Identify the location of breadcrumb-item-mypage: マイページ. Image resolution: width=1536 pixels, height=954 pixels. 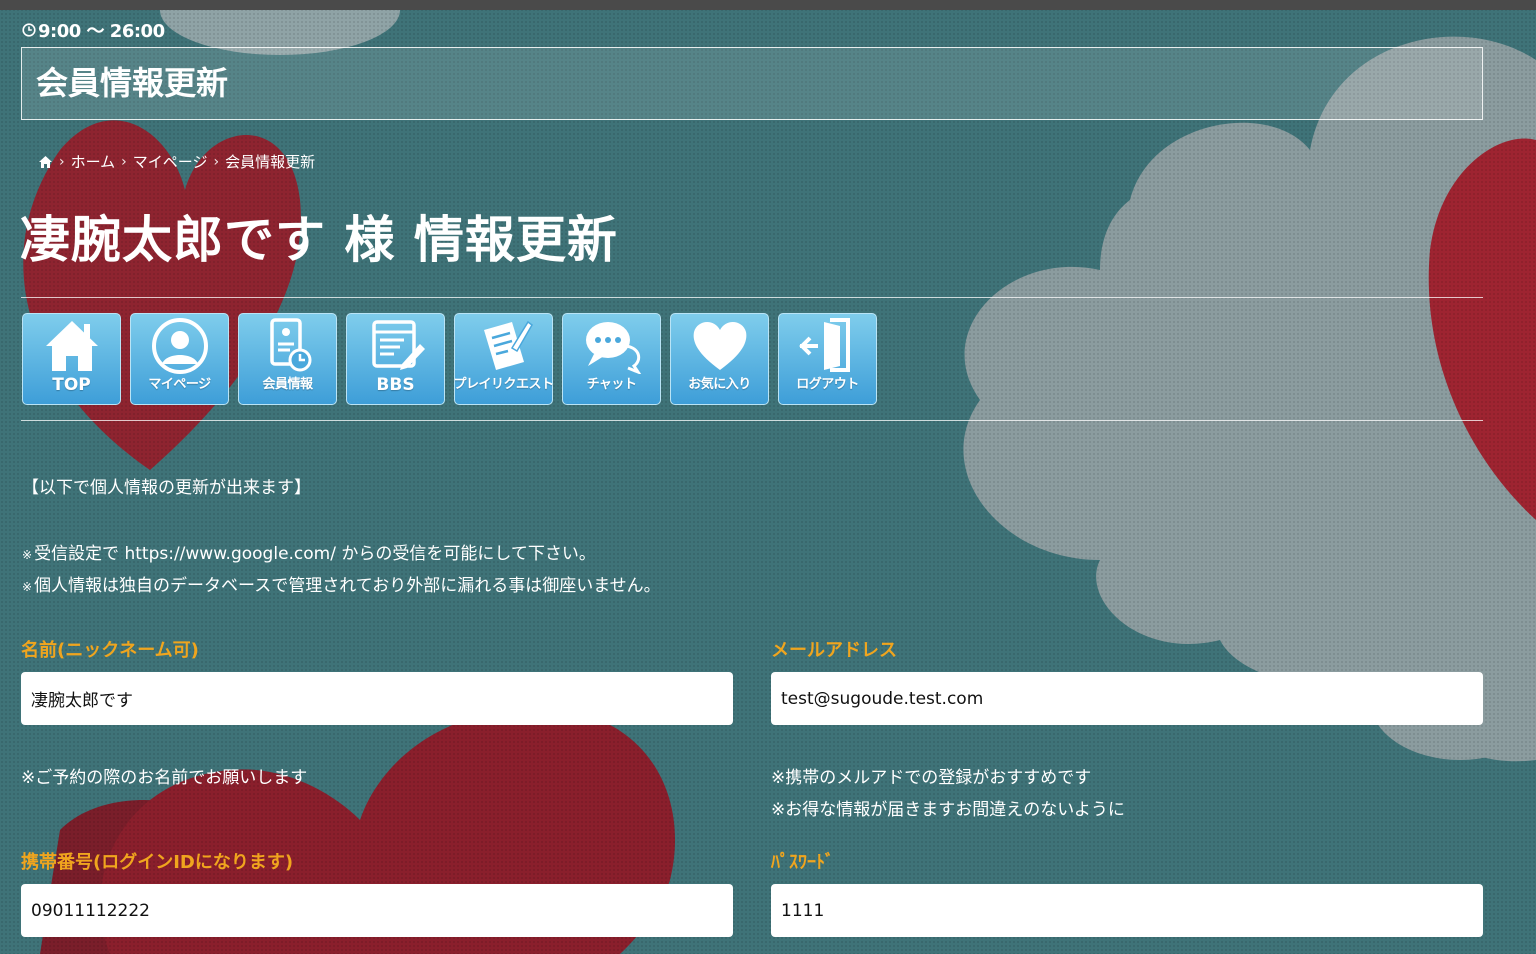
(170, 161).